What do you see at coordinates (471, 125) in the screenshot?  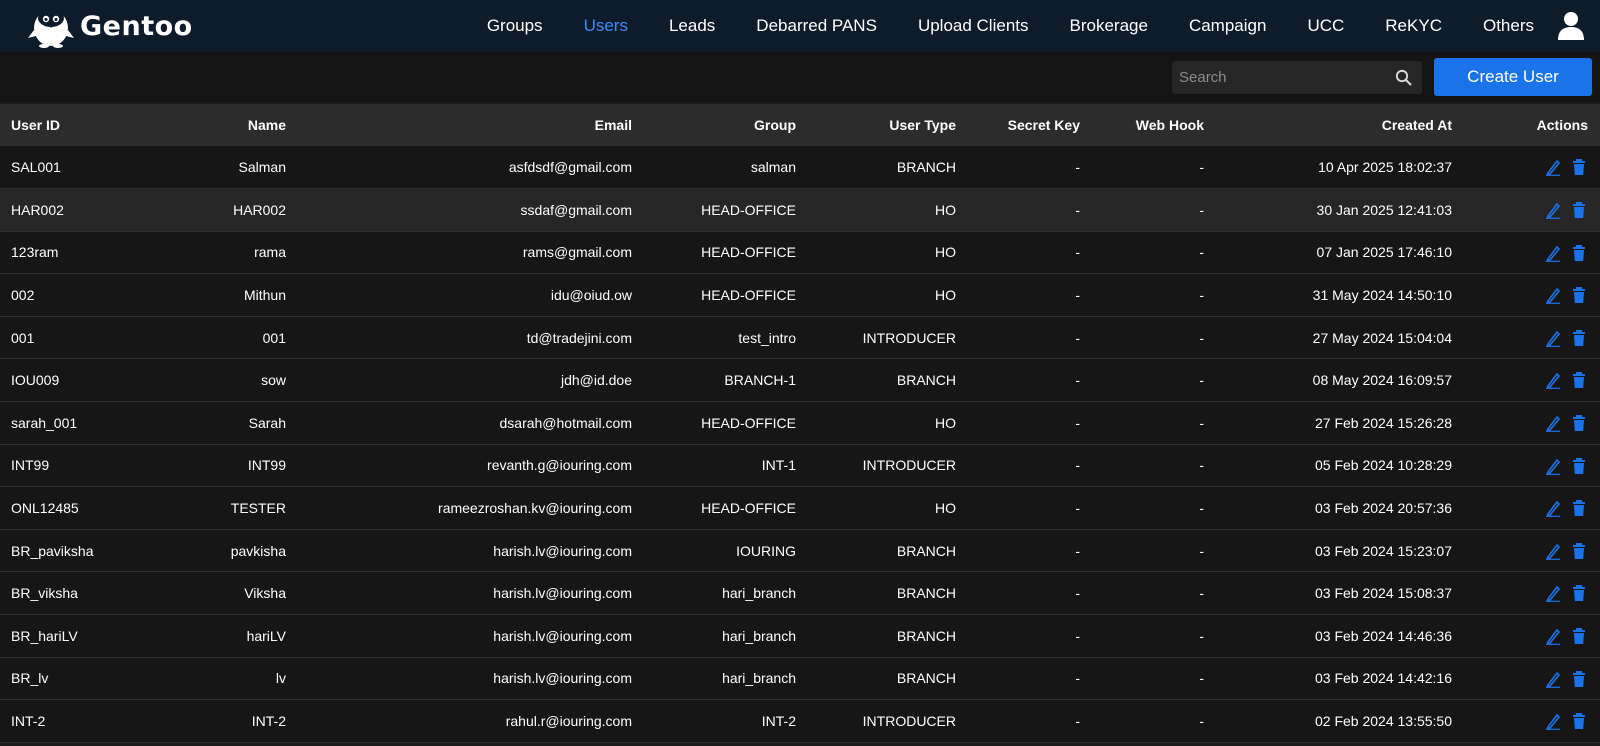 I see `col-header-email: Email` at bounding box center [471, 125].